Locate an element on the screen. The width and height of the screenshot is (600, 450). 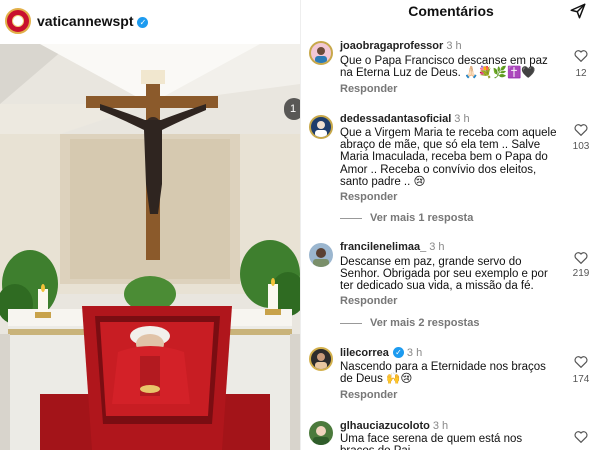
comment-username-text: joaobragaprofessor is located at coordinates (392, 46).